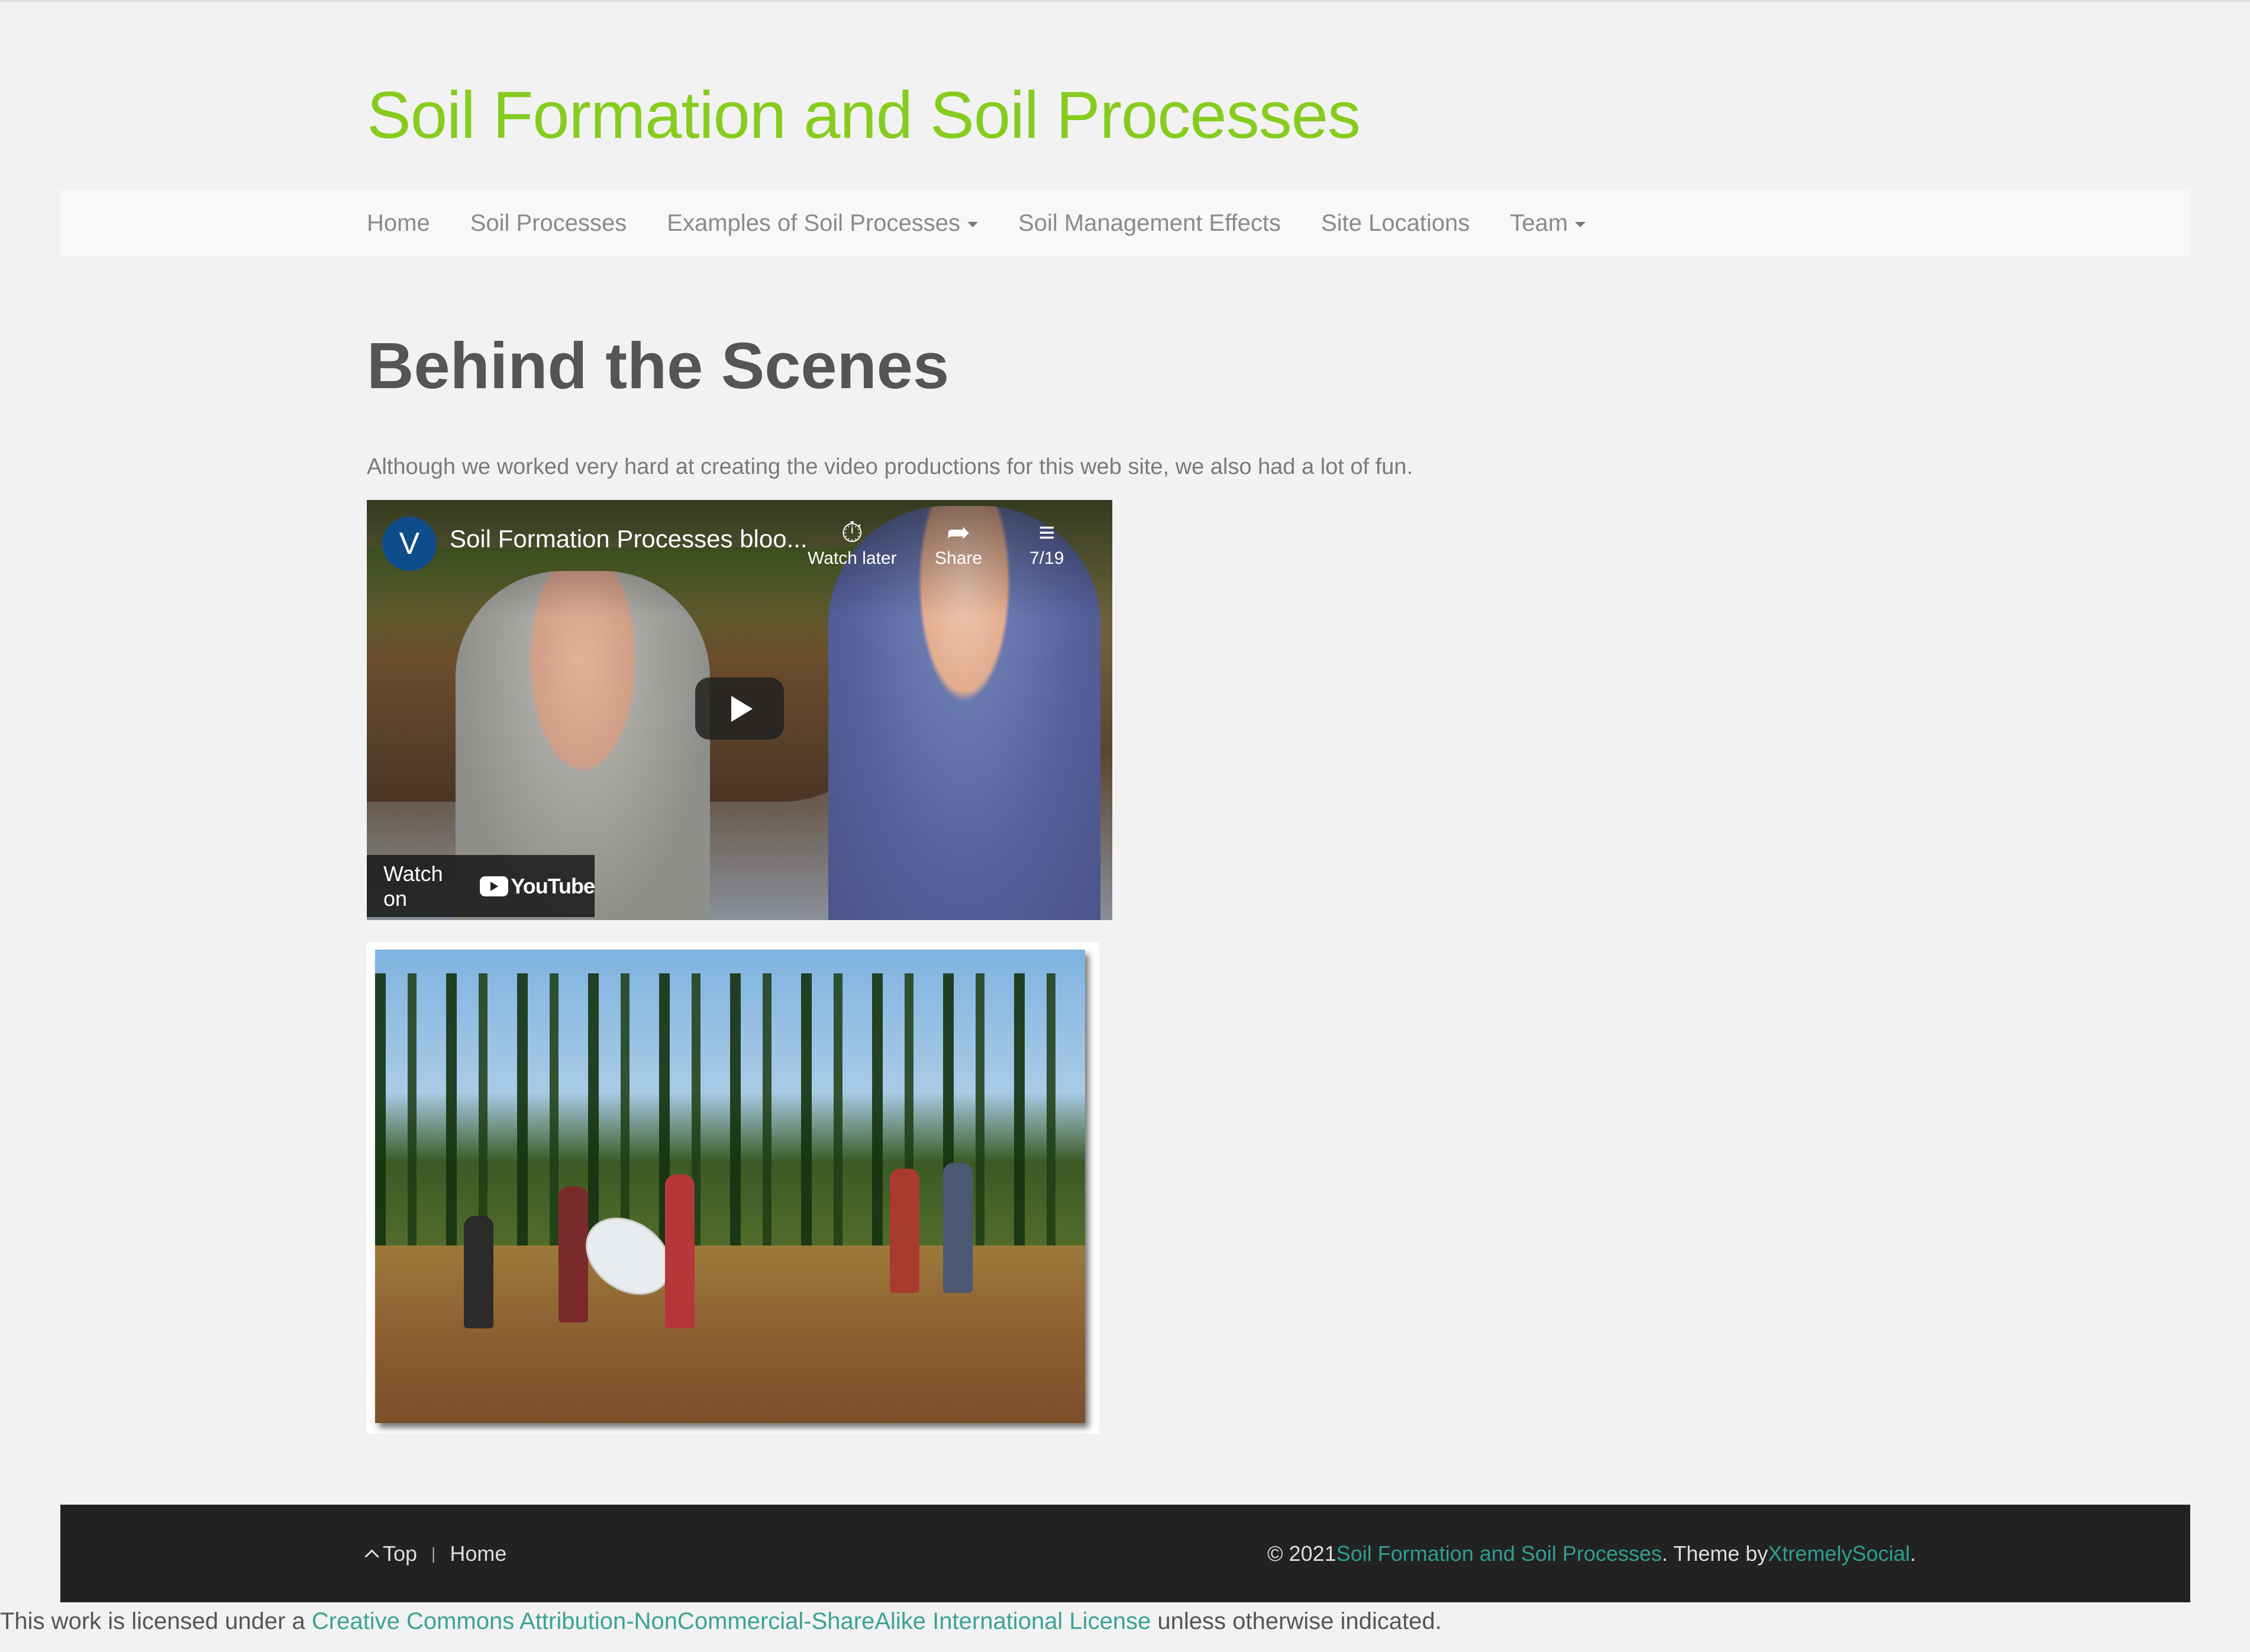 This screenshot has height=1652, width=2250. What do you see at coordinates (553, 885) in the screenshot?
I see `youtube-wordmark: YouTube` at bounding box center [553, 885].